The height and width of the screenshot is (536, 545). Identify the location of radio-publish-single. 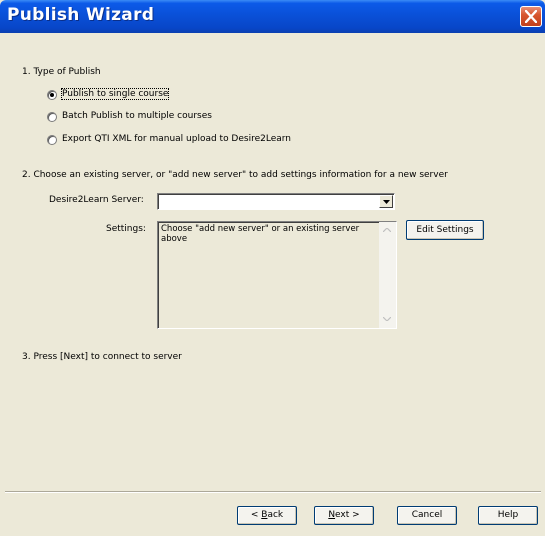
(52, 95).